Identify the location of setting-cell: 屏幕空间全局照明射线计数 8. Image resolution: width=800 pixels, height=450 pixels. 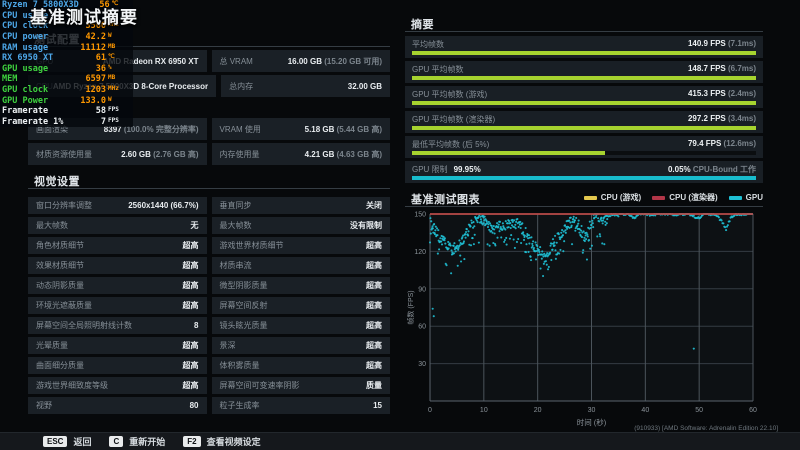
(117, 325).